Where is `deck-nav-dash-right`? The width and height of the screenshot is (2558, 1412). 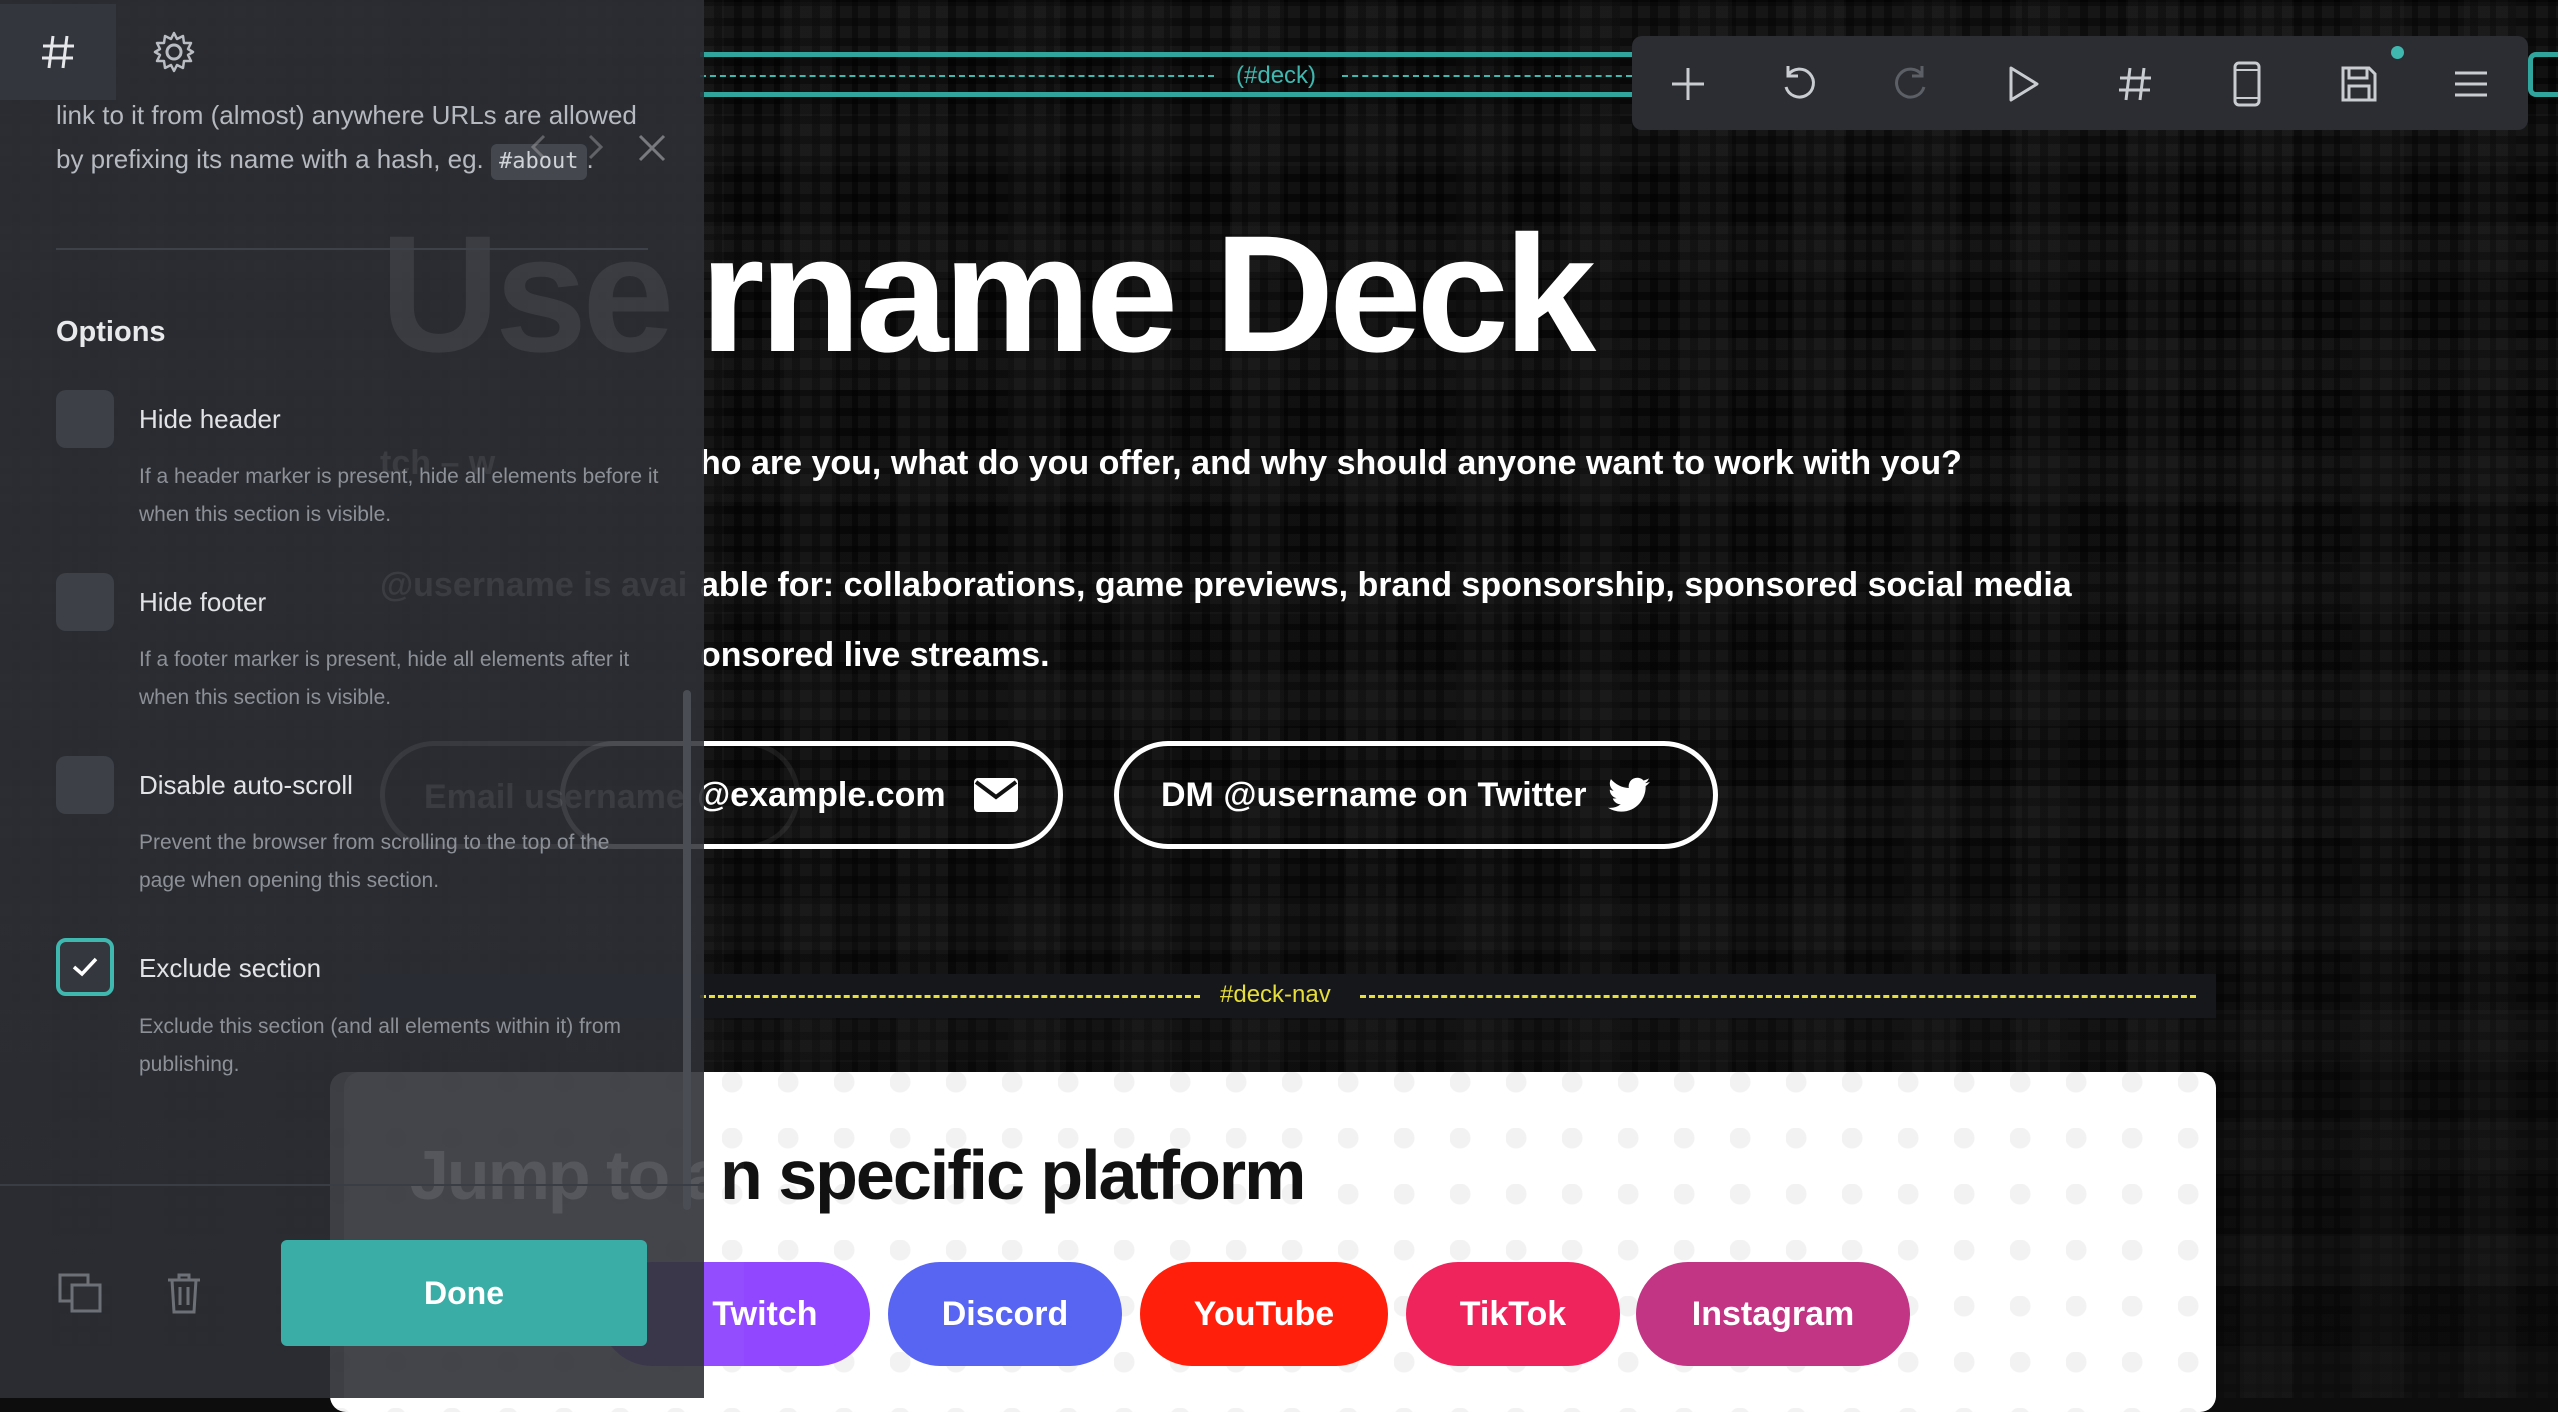
deck-nav-dash-right is located at coordinates (1778, 996).